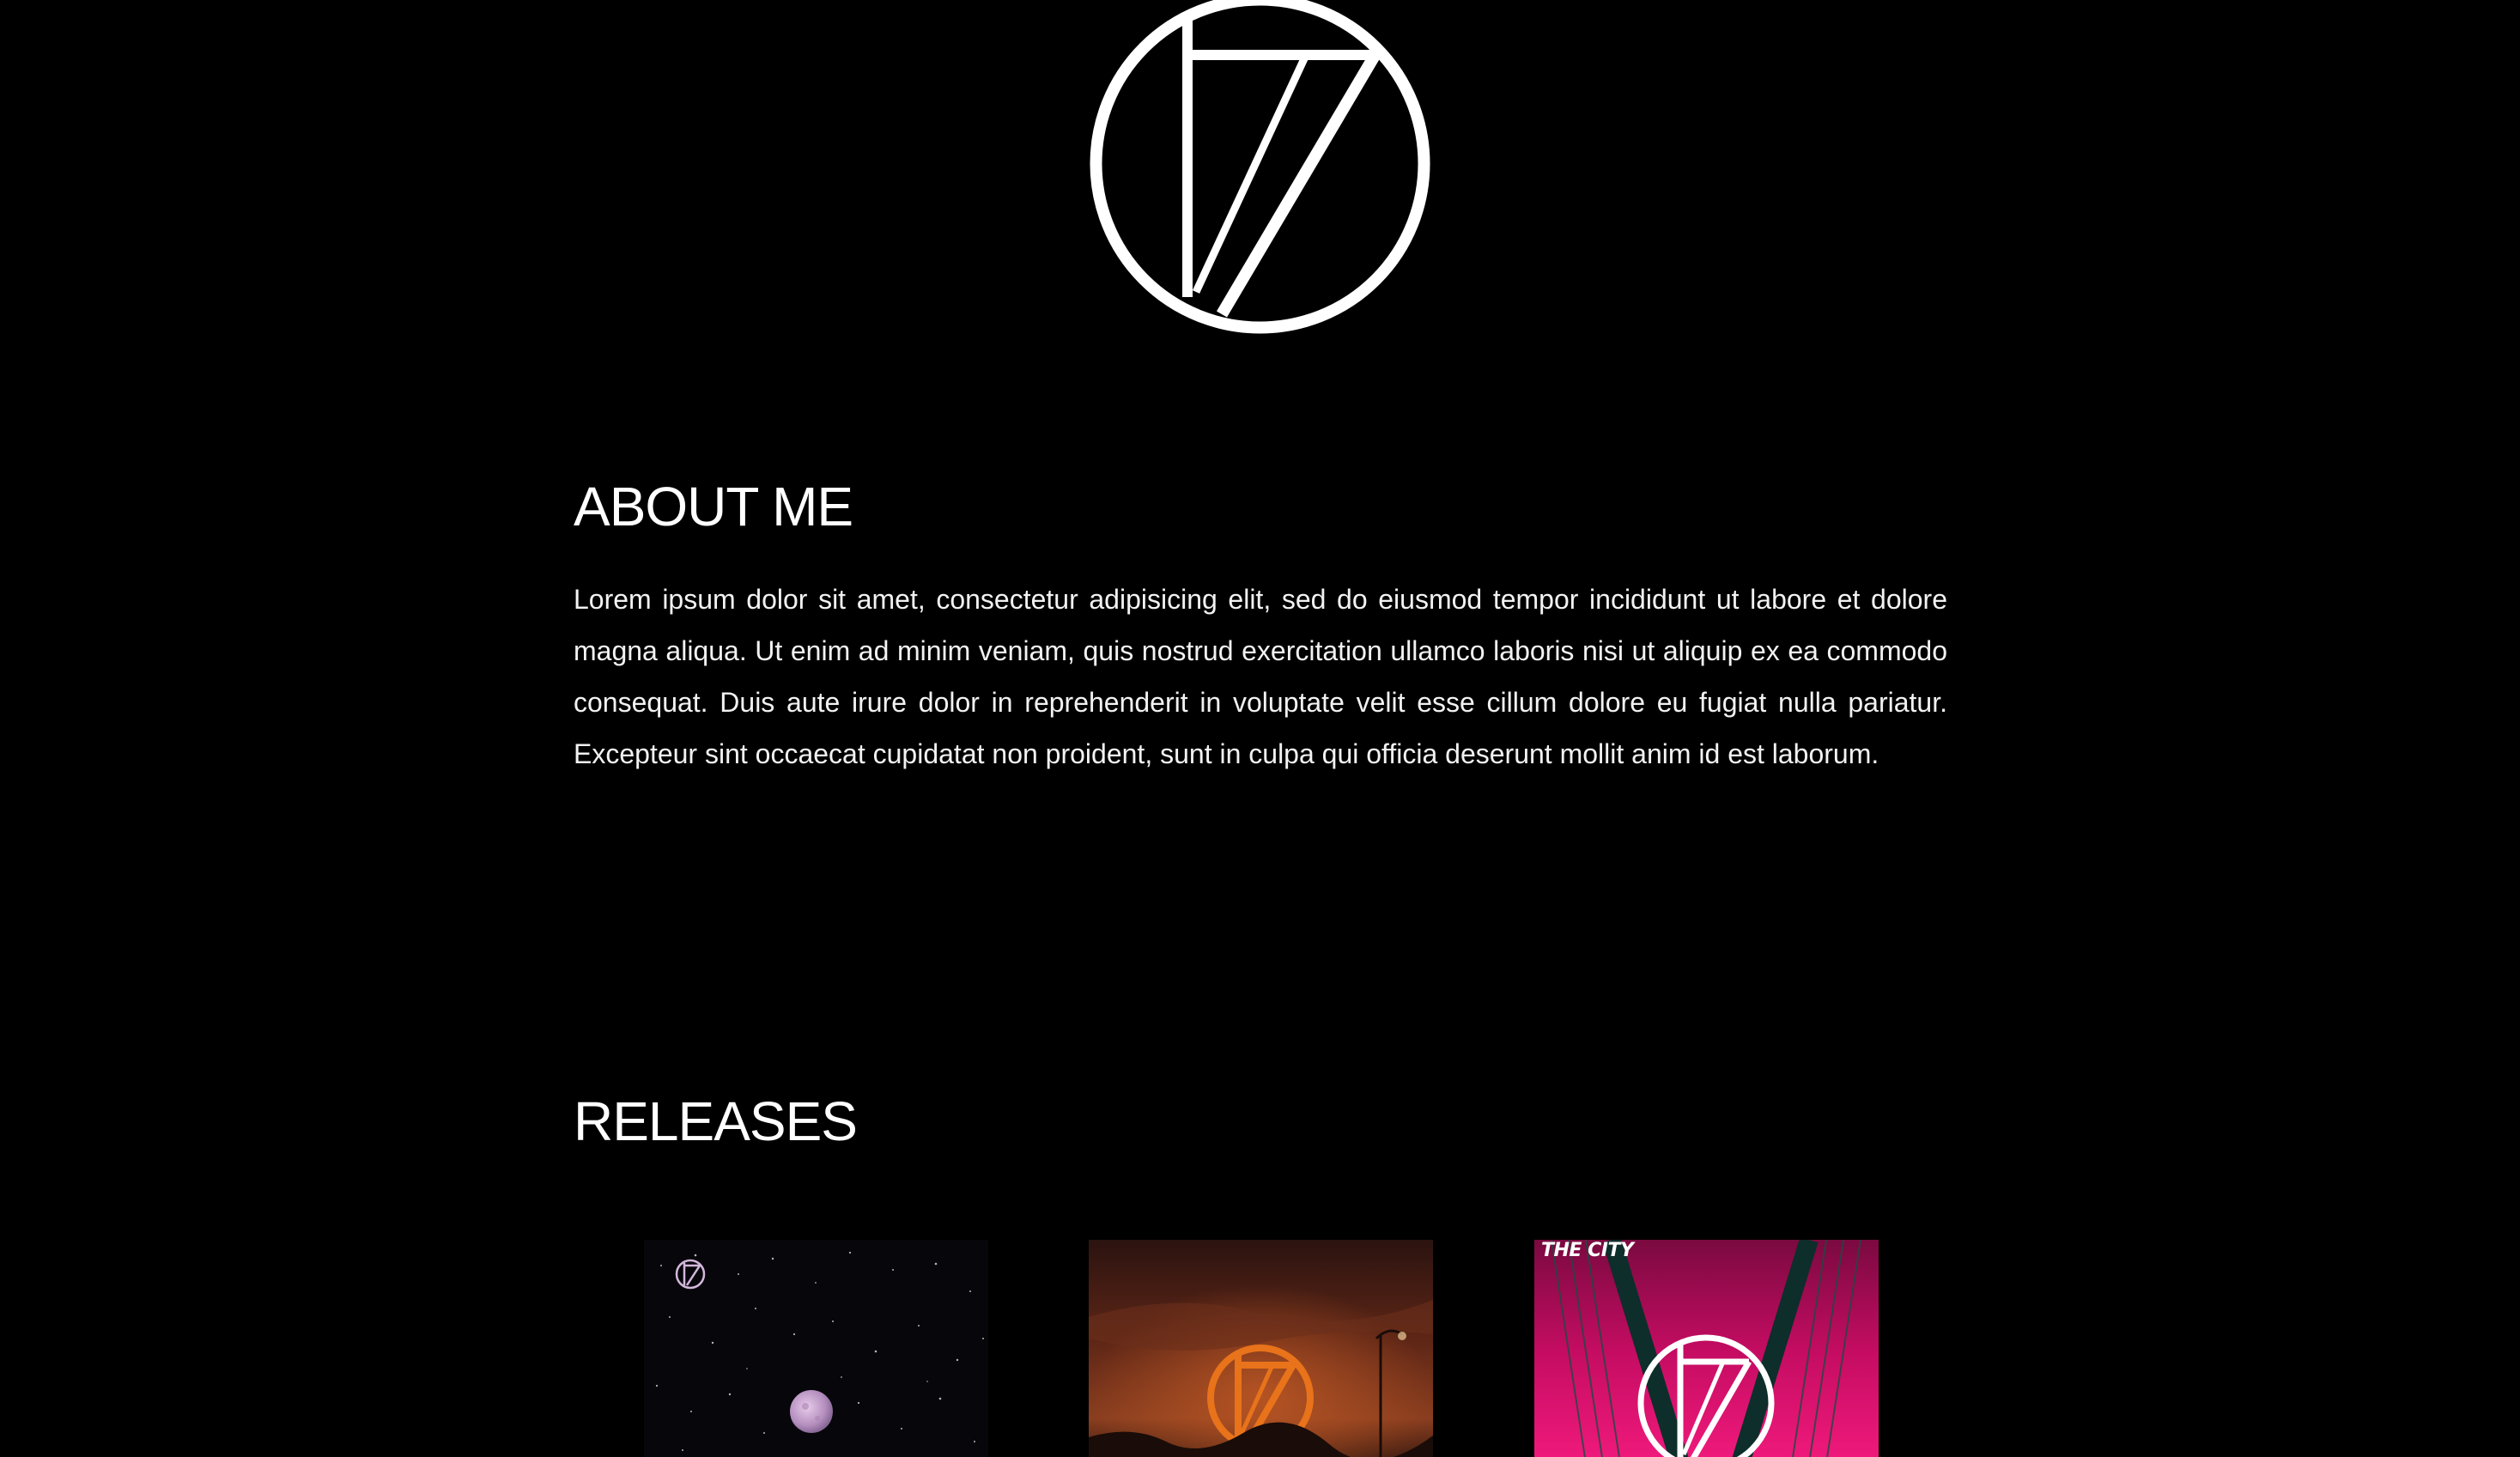 The width and height of the screenshot is (2520, 1457). What do you see at coordinates (716, 1121) in the screenshot?
I see `releases-title: RELEASES` at bounding box center [716, 1121].